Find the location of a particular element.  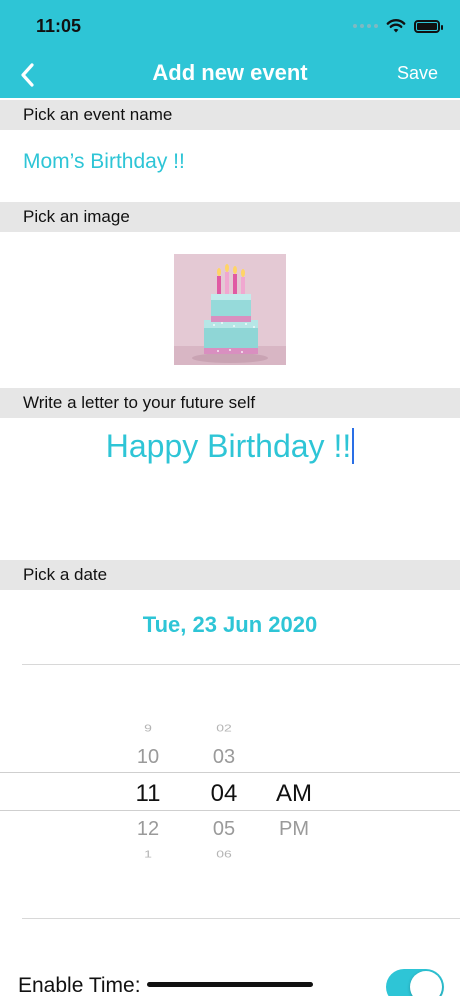

hour-wheel: 9 10 11 12 1 is located at coordinates (148, 785).